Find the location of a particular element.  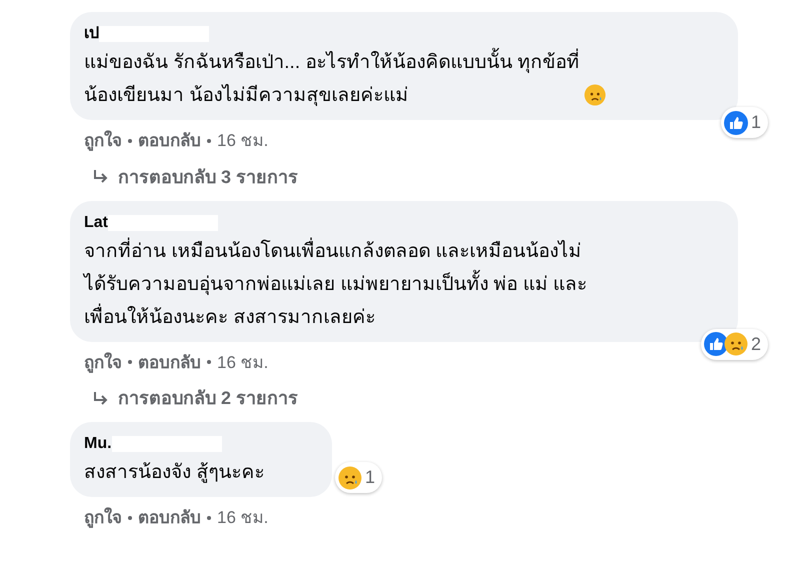

replies-link: การตอบกลับ 2 รายการ is located at coordinates (446, 398).